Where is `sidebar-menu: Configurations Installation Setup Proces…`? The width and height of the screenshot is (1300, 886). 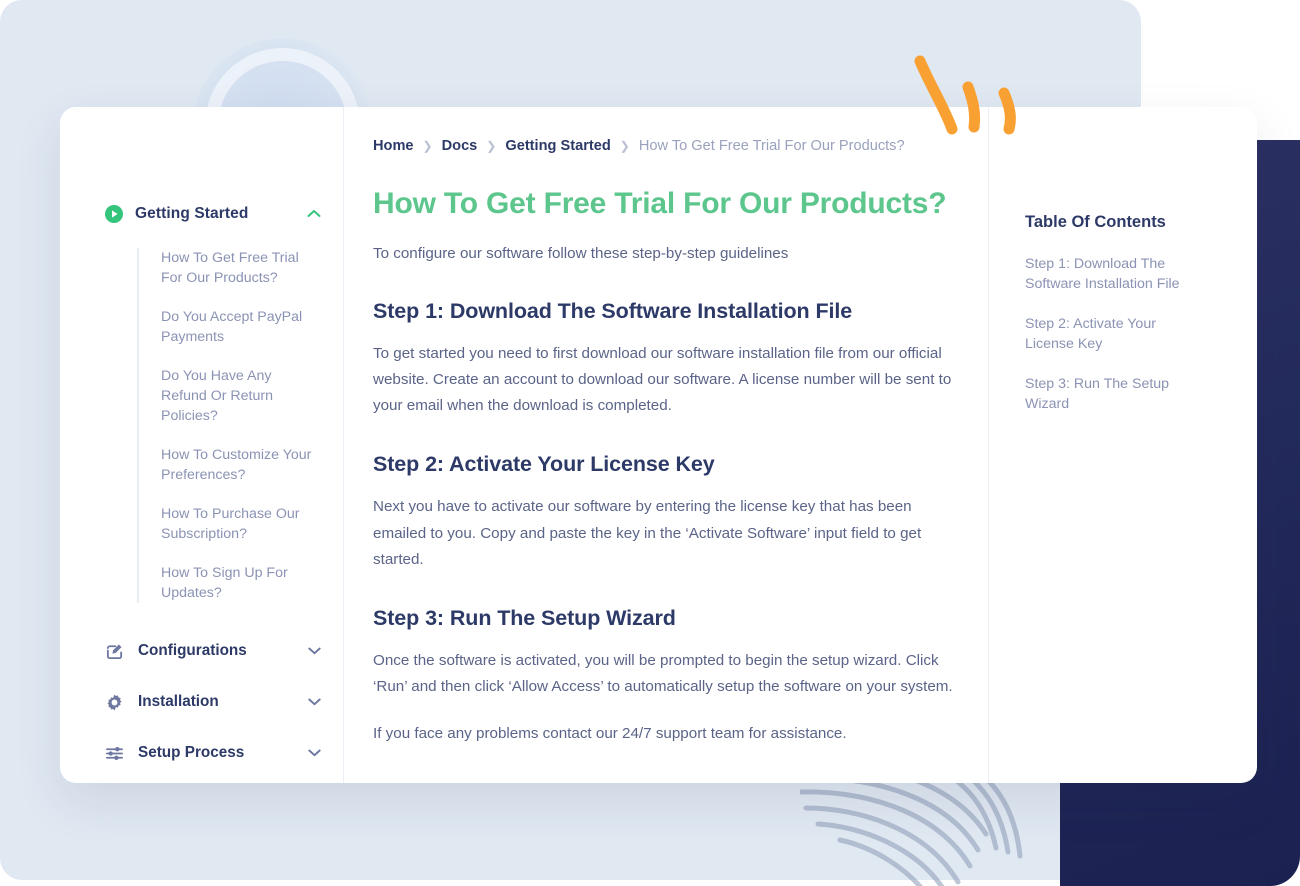
sidebar-menu: Configurations Installation Setup Proces… is located at coordinates (201, 710).